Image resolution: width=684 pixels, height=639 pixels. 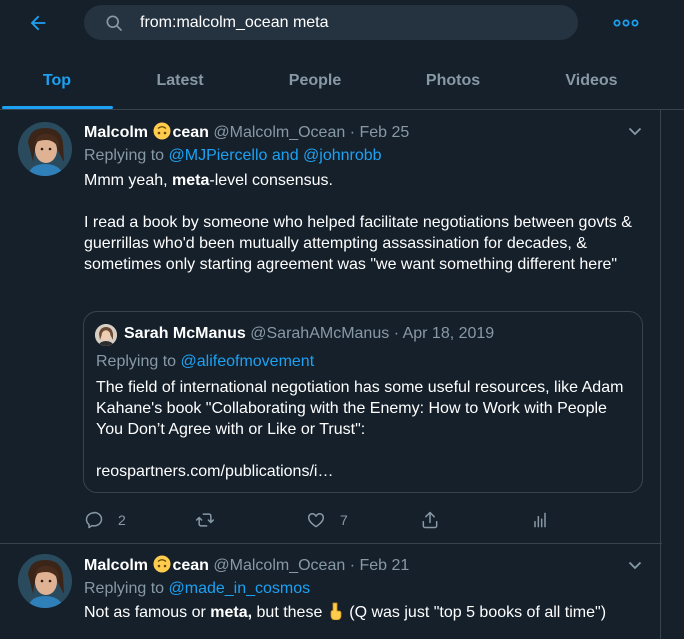 What do you see at coordinates (342, 155) in the screenshot?
I see `mention-link: @johnrobb` at bounding box center [342, 155].